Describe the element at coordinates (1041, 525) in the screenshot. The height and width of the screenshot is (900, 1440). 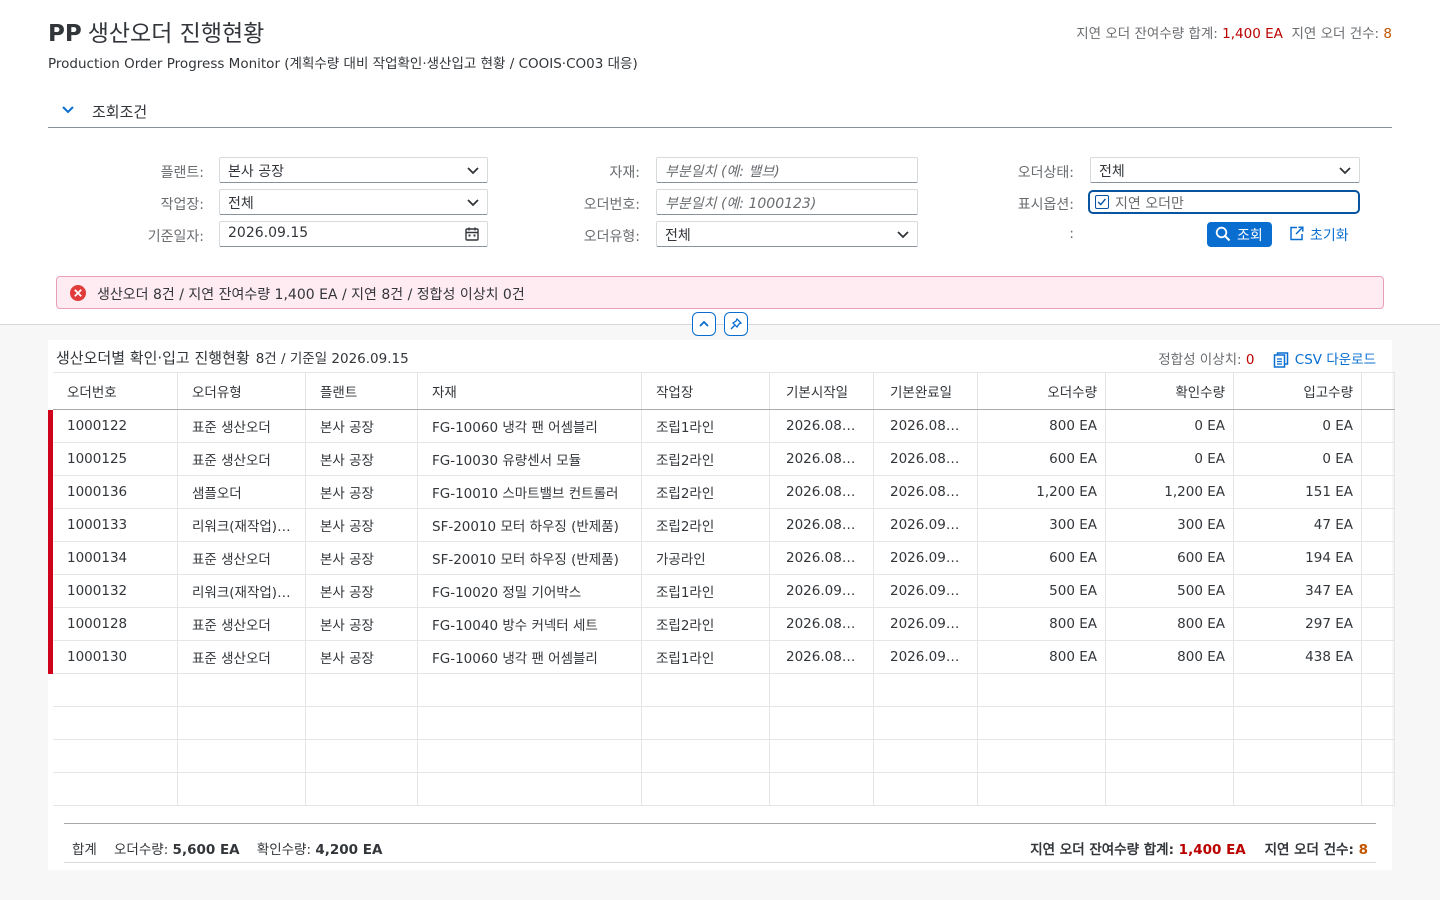
I see `cell-order-qty: 300 EA` at that location.